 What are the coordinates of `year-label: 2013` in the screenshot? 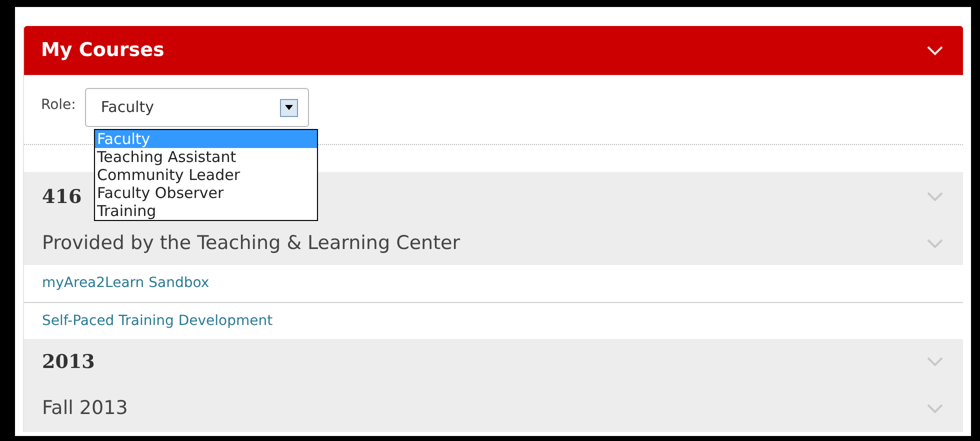 It's located at (68, 362).